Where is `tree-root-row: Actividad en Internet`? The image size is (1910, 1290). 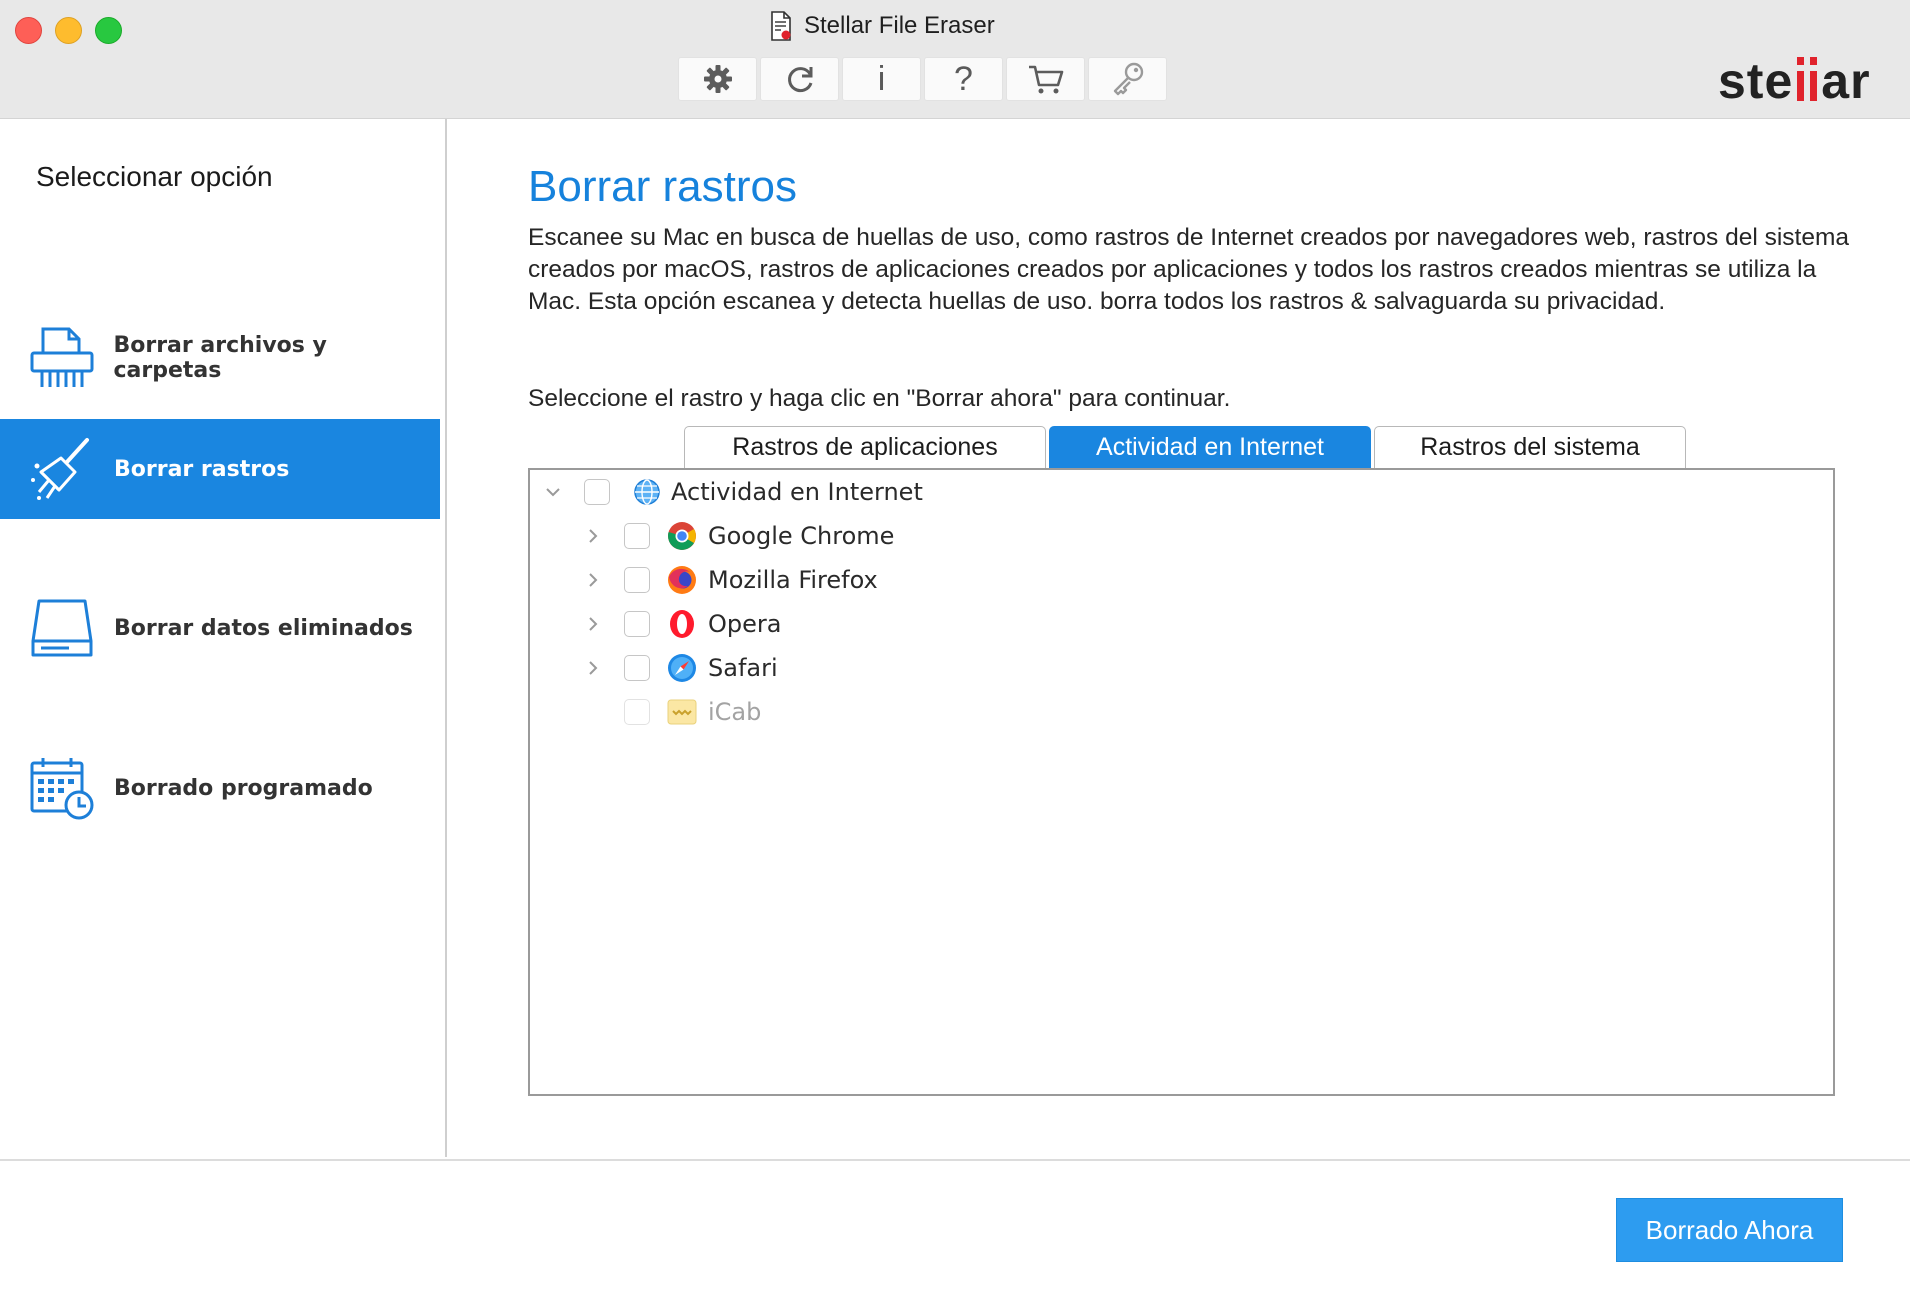
tree-root-row: Actividad en Internet is located at coordinates (726, 492).